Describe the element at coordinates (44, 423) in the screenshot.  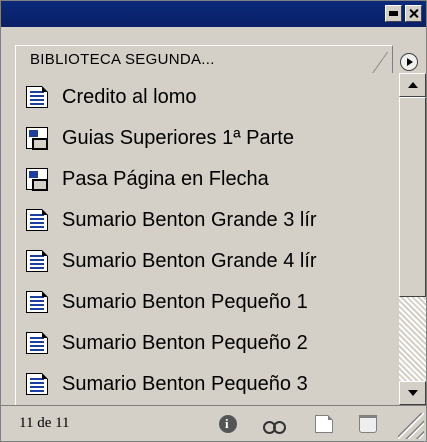
I see `item-count: 11 de 11` at that location.